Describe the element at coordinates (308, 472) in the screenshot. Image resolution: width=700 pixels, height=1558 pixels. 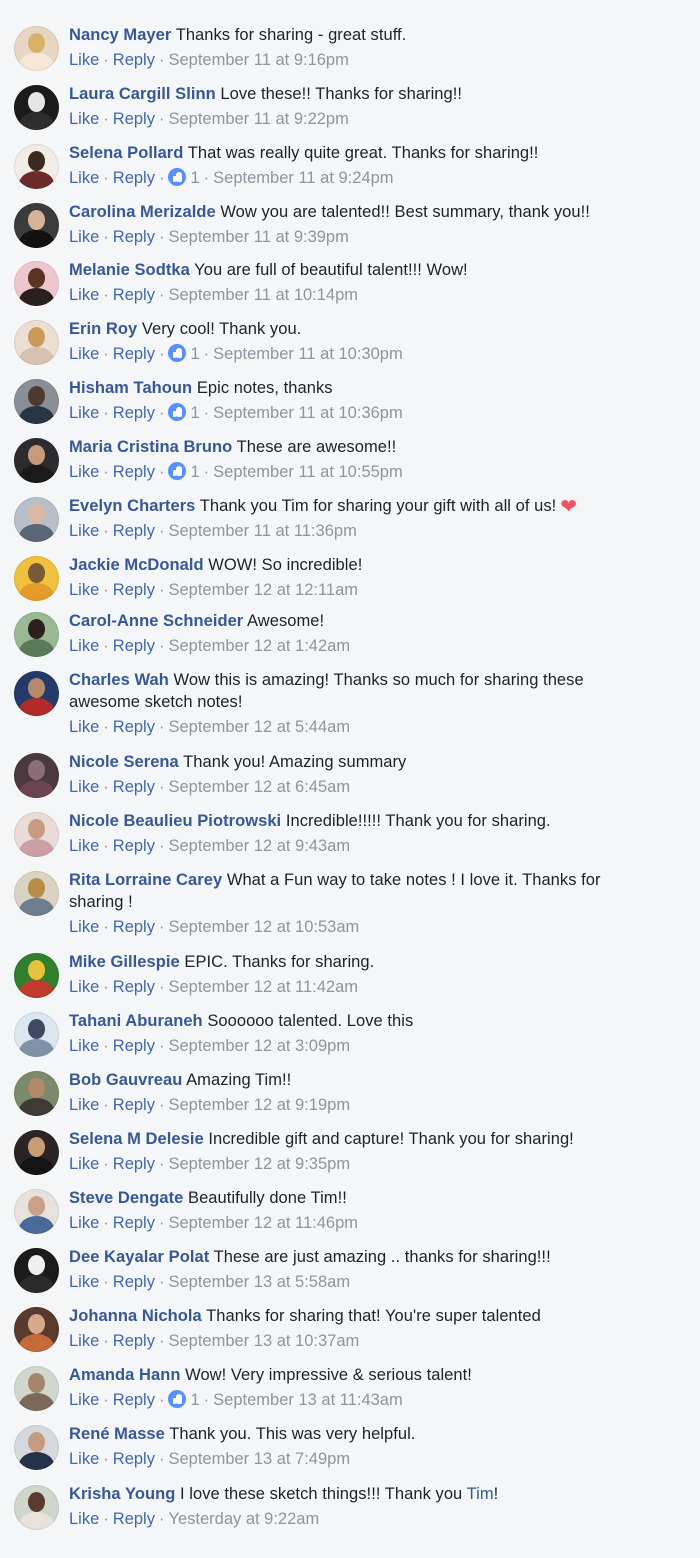
I see `timestamp: September 11 at 10:55pm` at that location.